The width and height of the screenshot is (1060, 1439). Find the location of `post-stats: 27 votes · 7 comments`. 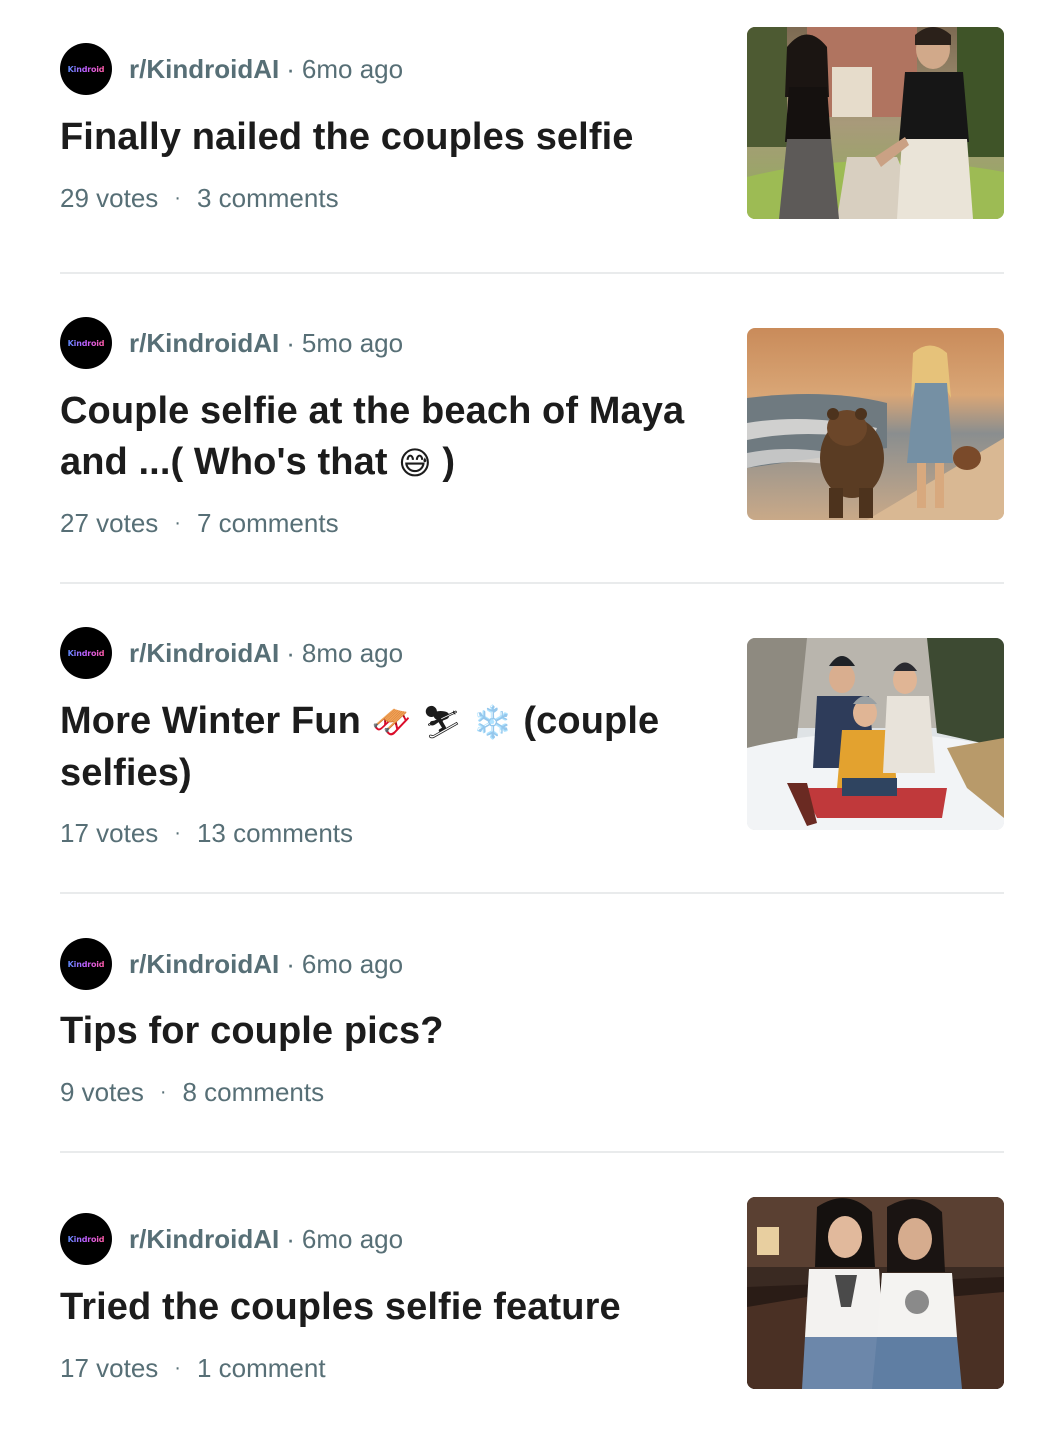

post-stats: 27 votes · 7 comments is located at coordinates (199, 523).